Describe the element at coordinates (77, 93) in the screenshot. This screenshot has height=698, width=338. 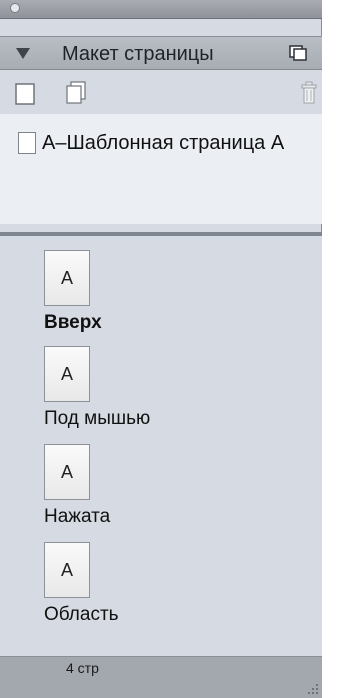
I see `duplicate-page-icon` at that location.